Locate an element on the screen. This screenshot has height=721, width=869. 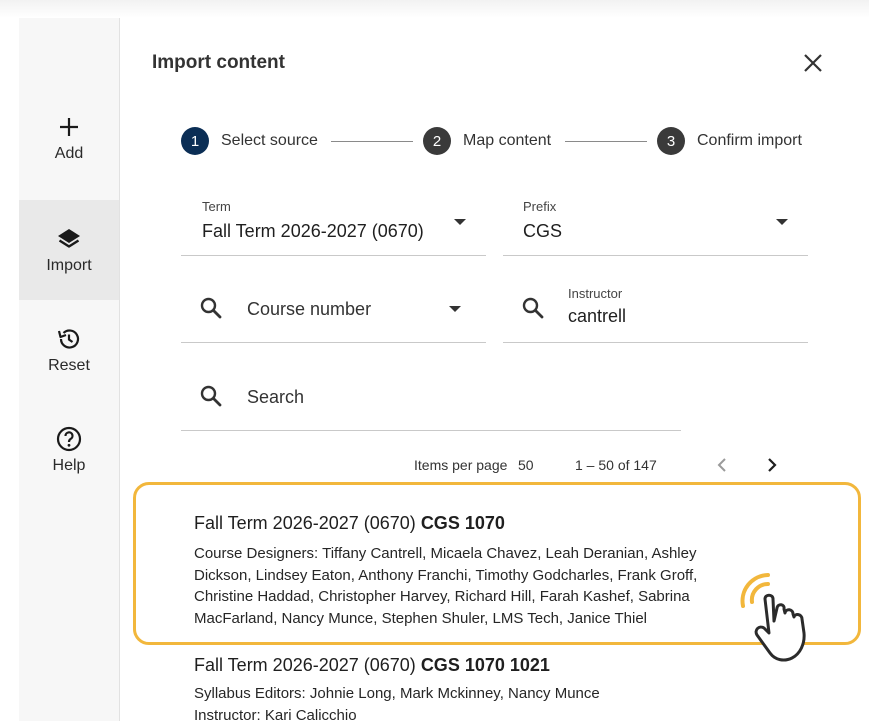
rail-item-reset: Reset is located at coordinates (69, 350).